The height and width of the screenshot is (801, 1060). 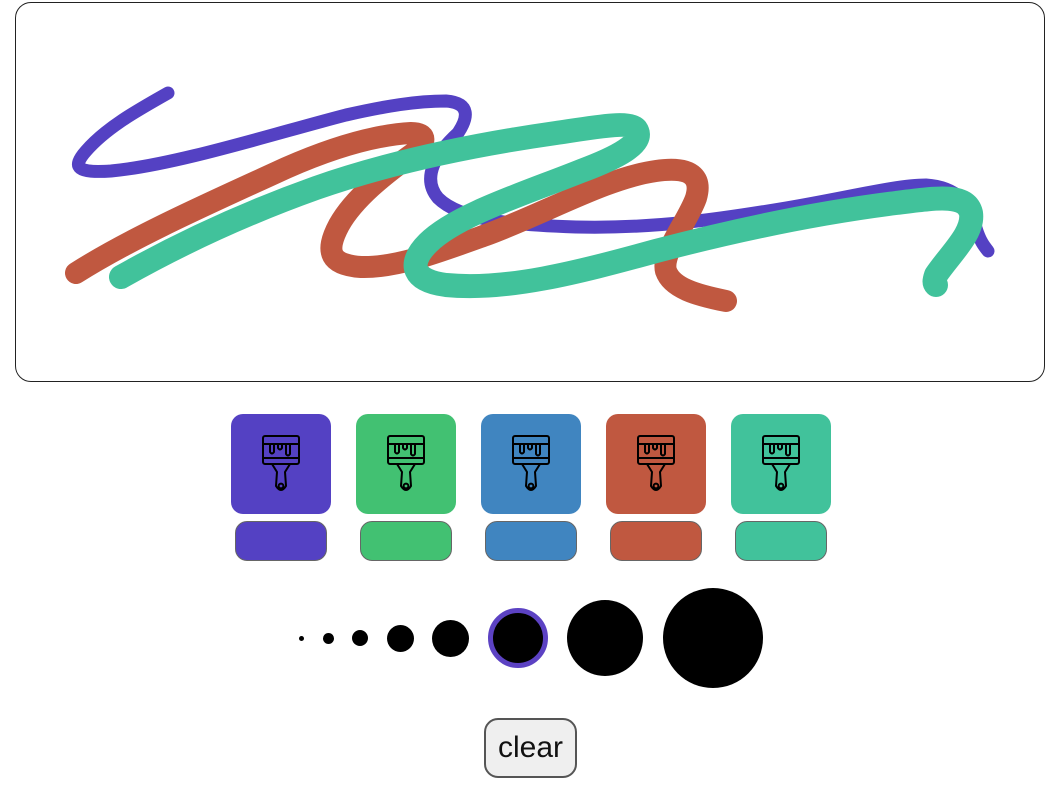 I want to click on brush-size-selector, so click(x=530, y=638).